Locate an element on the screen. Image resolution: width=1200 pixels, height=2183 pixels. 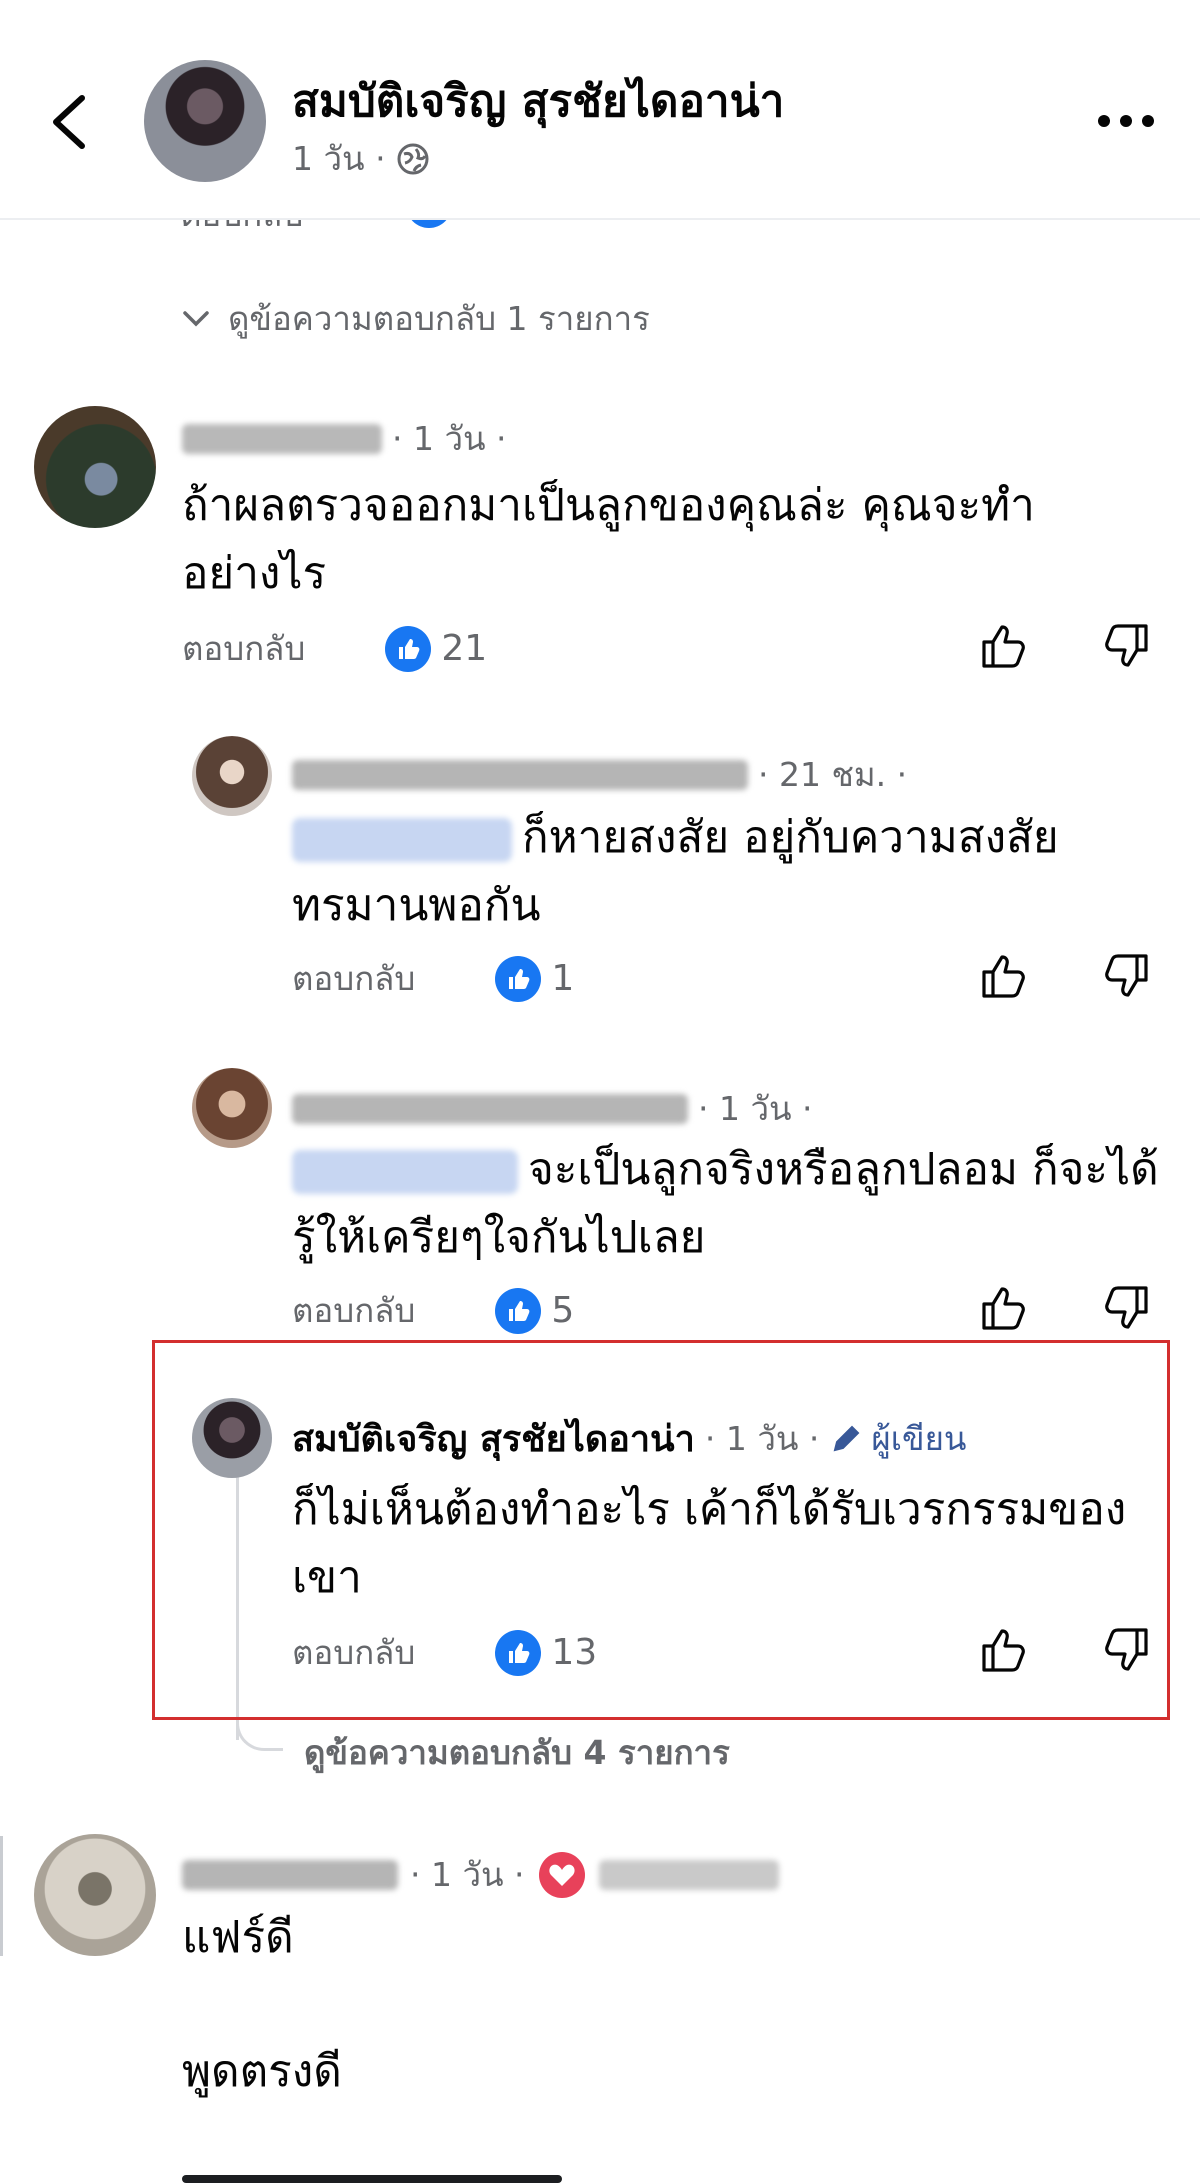
view-replies-link: ดูข้อความตอบกลับ 1 รายการ is located at coordinates (416, 318).